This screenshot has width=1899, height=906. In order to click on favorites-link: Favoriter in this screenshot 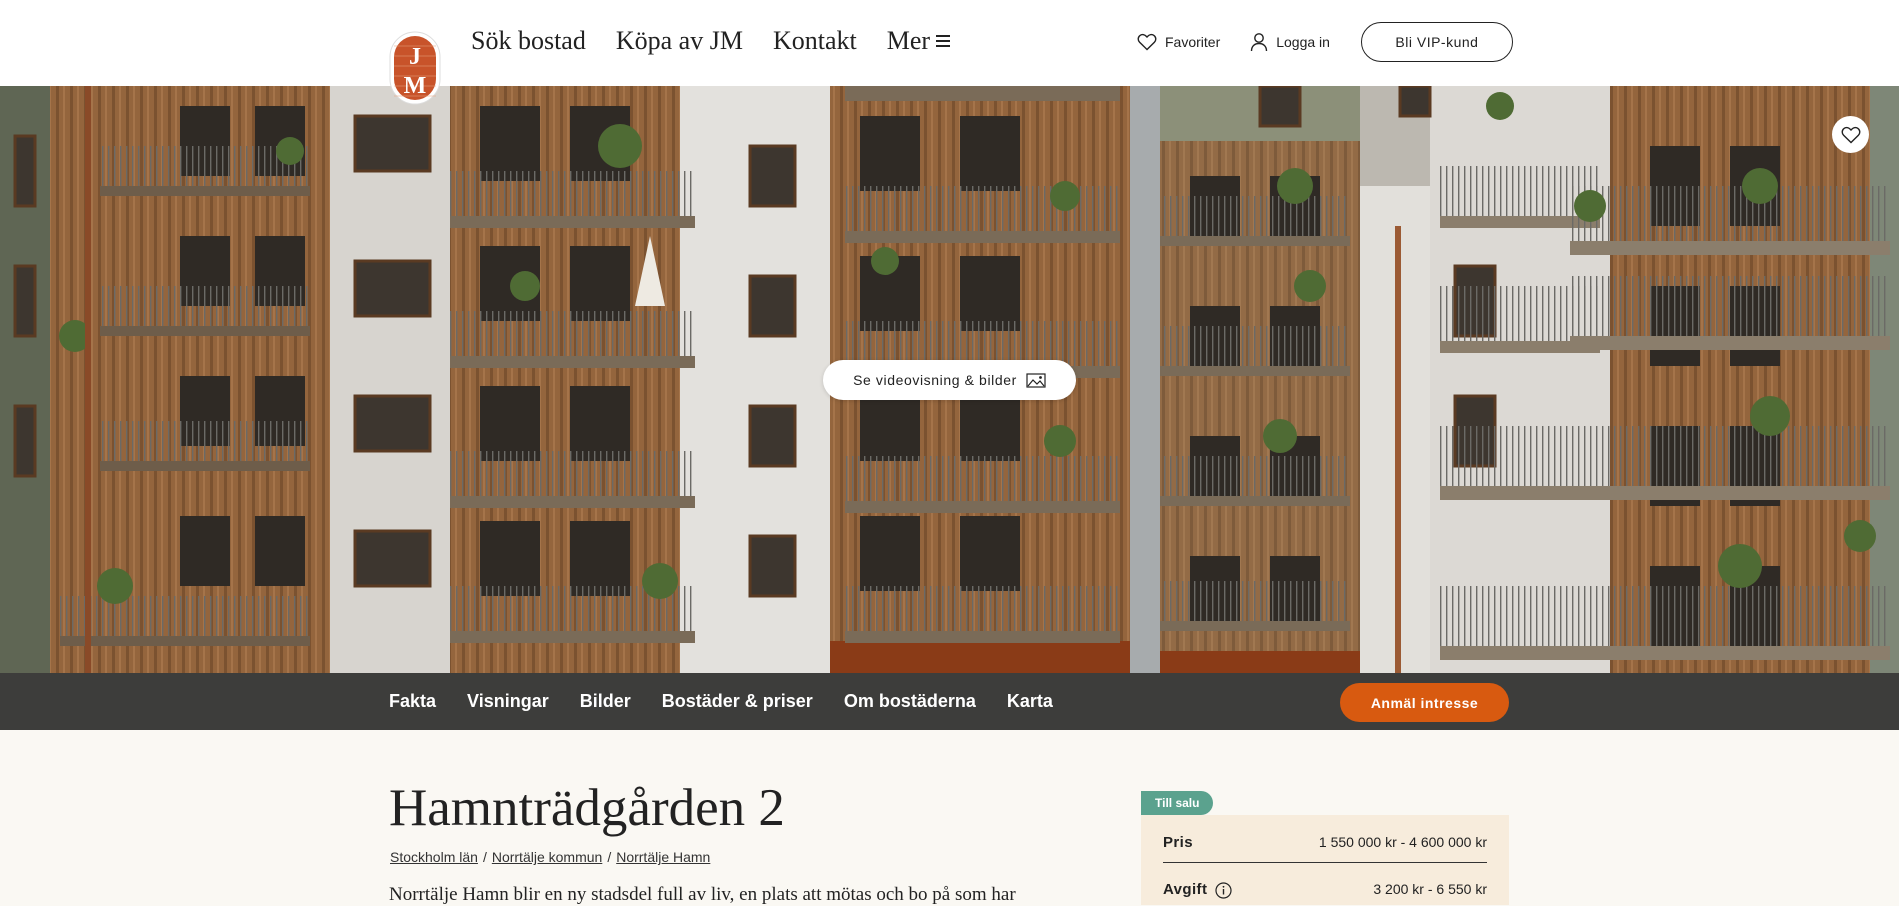, I will do `click(1178, 42)`.